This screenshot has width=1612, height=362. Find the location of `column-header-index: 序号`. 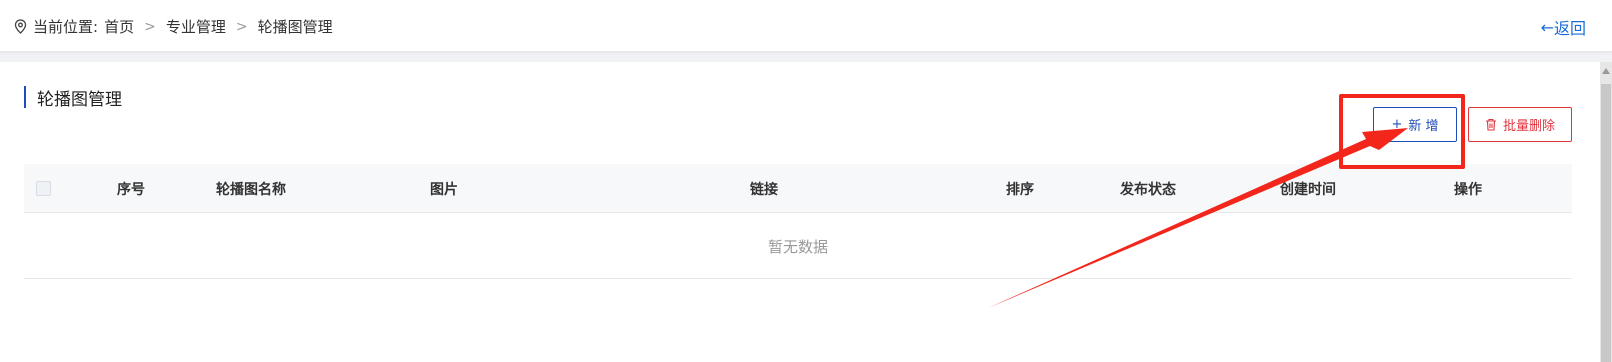

column-header-index: 序号 is located at coordinates (131, 190).